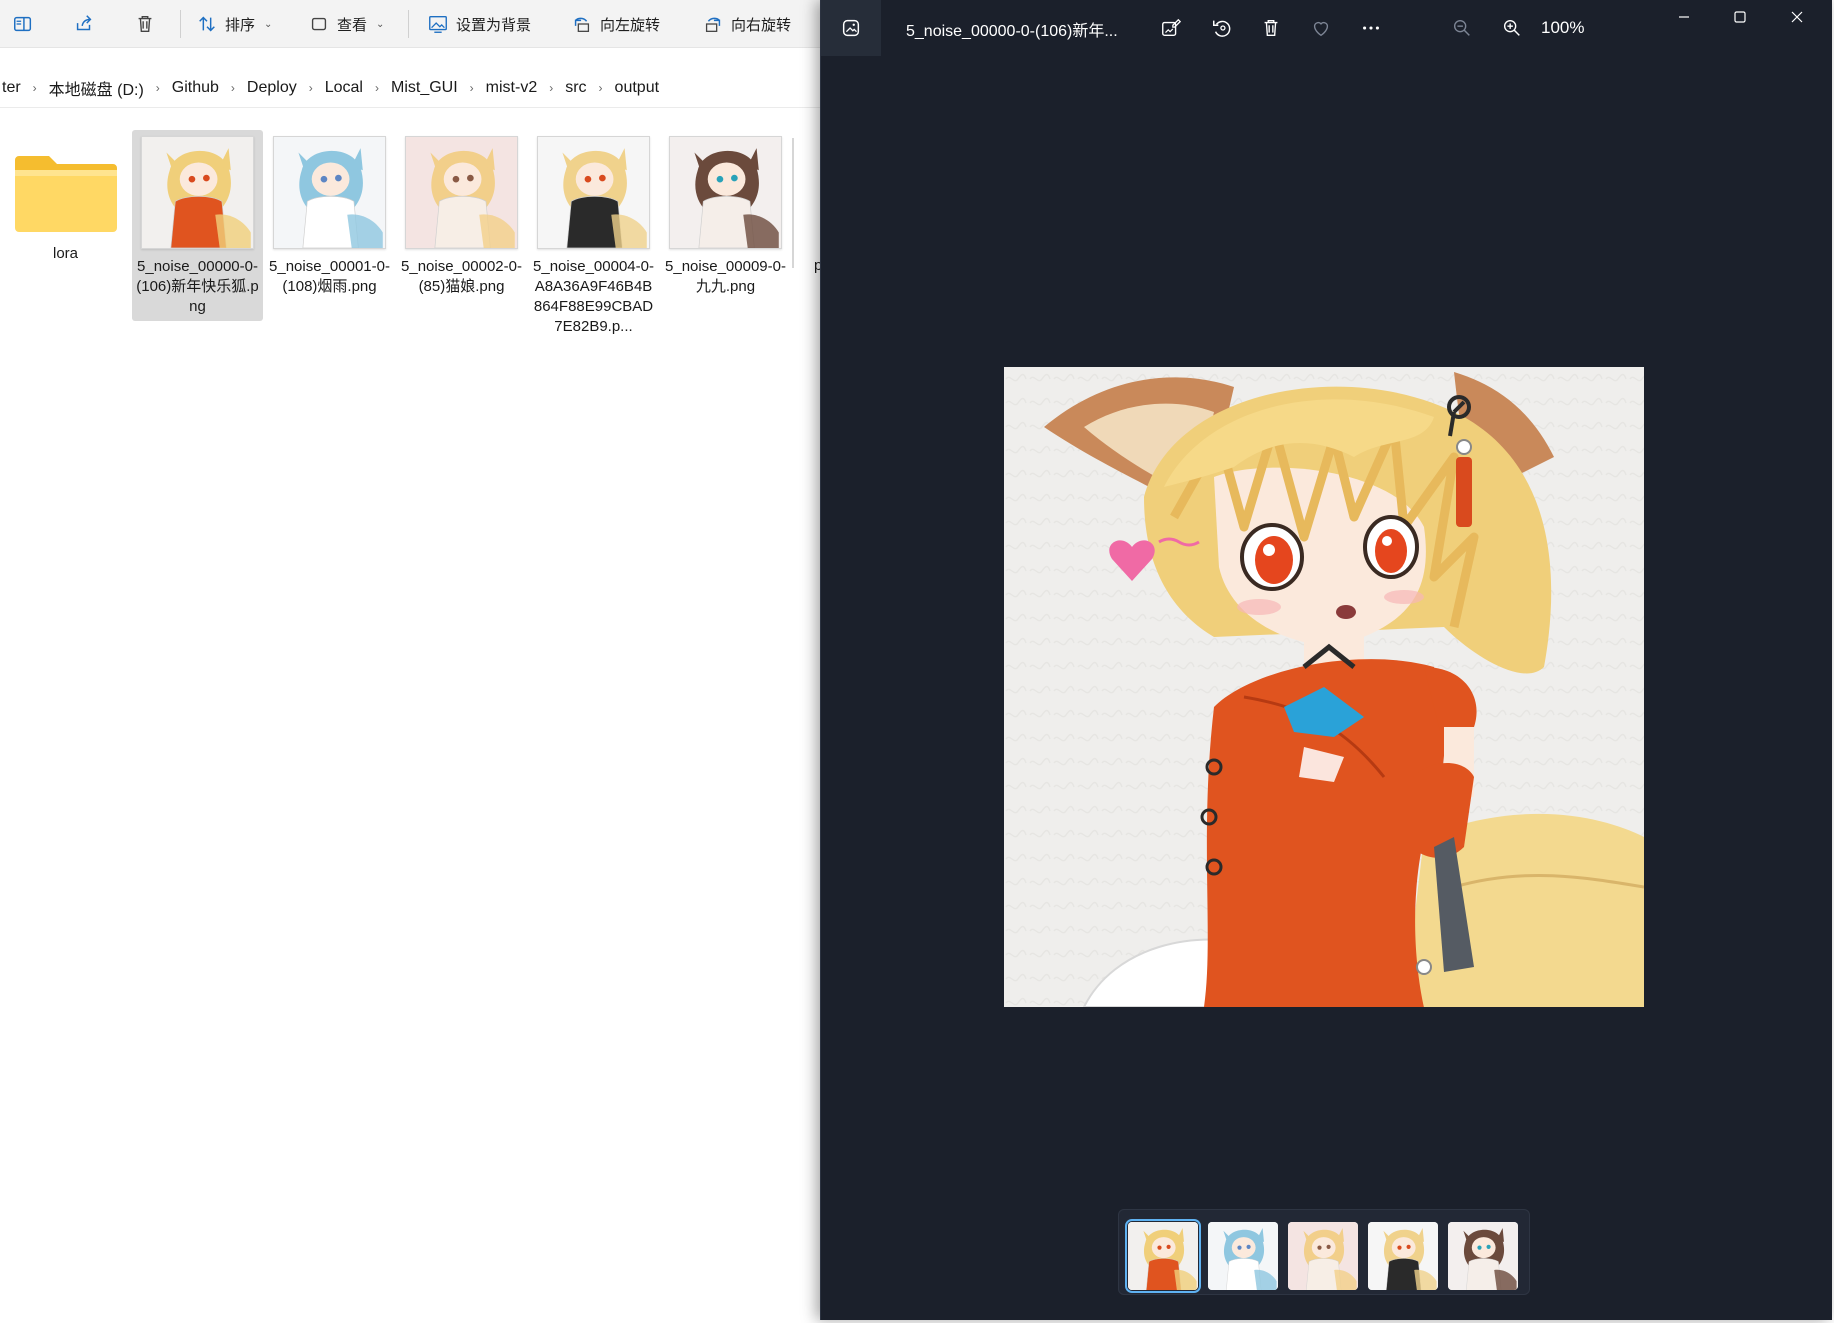  I want to click on breadcrumb-item: Github, so click(195, 88).